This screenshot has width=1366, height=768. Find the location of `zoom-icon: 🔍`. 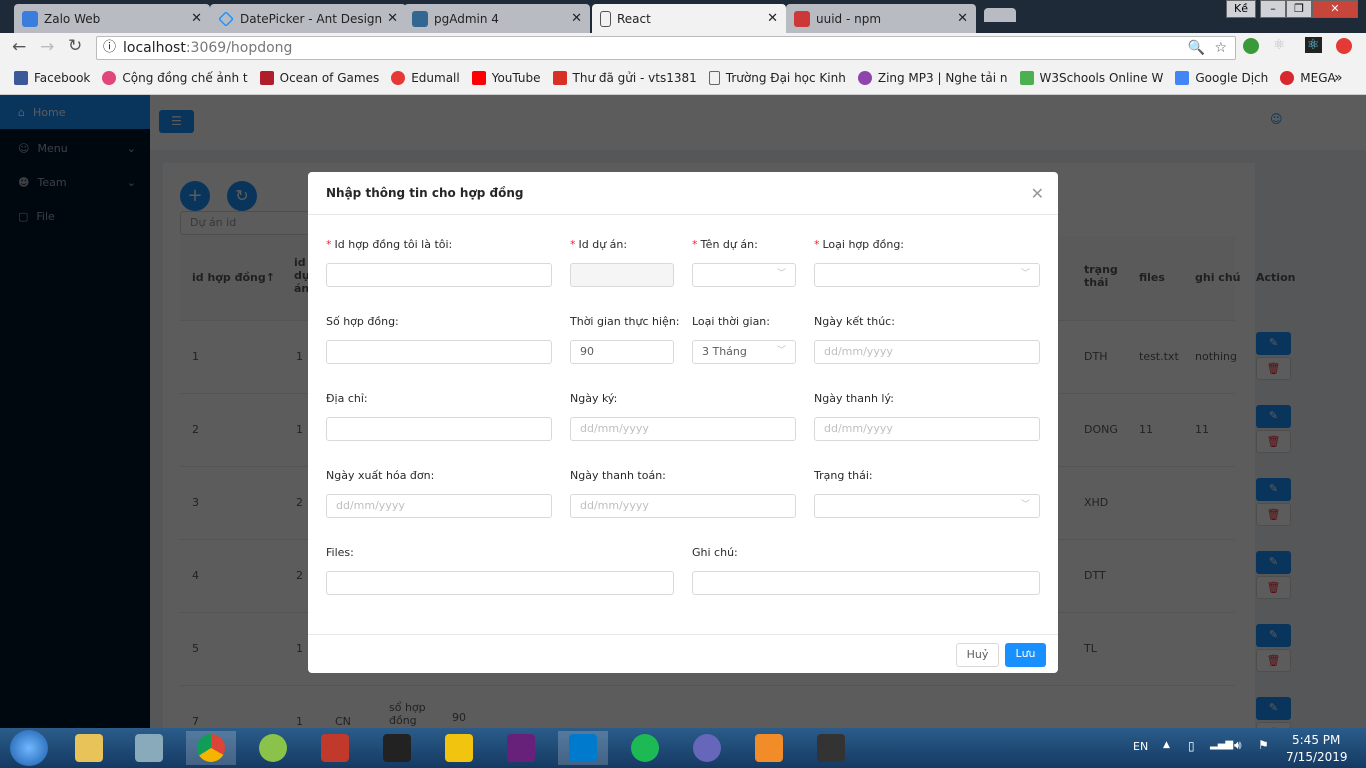

zoom-icon: 🔍 is located at coordinates (1196, 48).